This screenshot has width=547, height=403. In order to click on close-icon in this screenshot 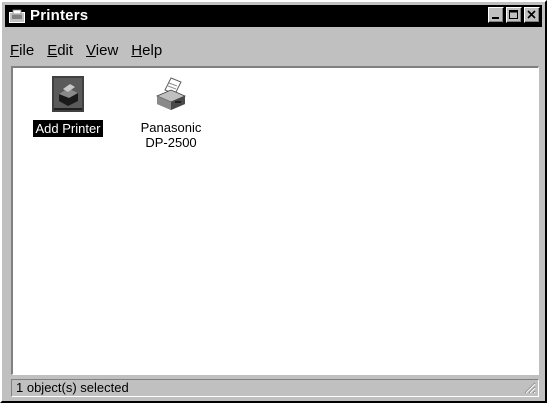, I will do `click(531, 14)`.